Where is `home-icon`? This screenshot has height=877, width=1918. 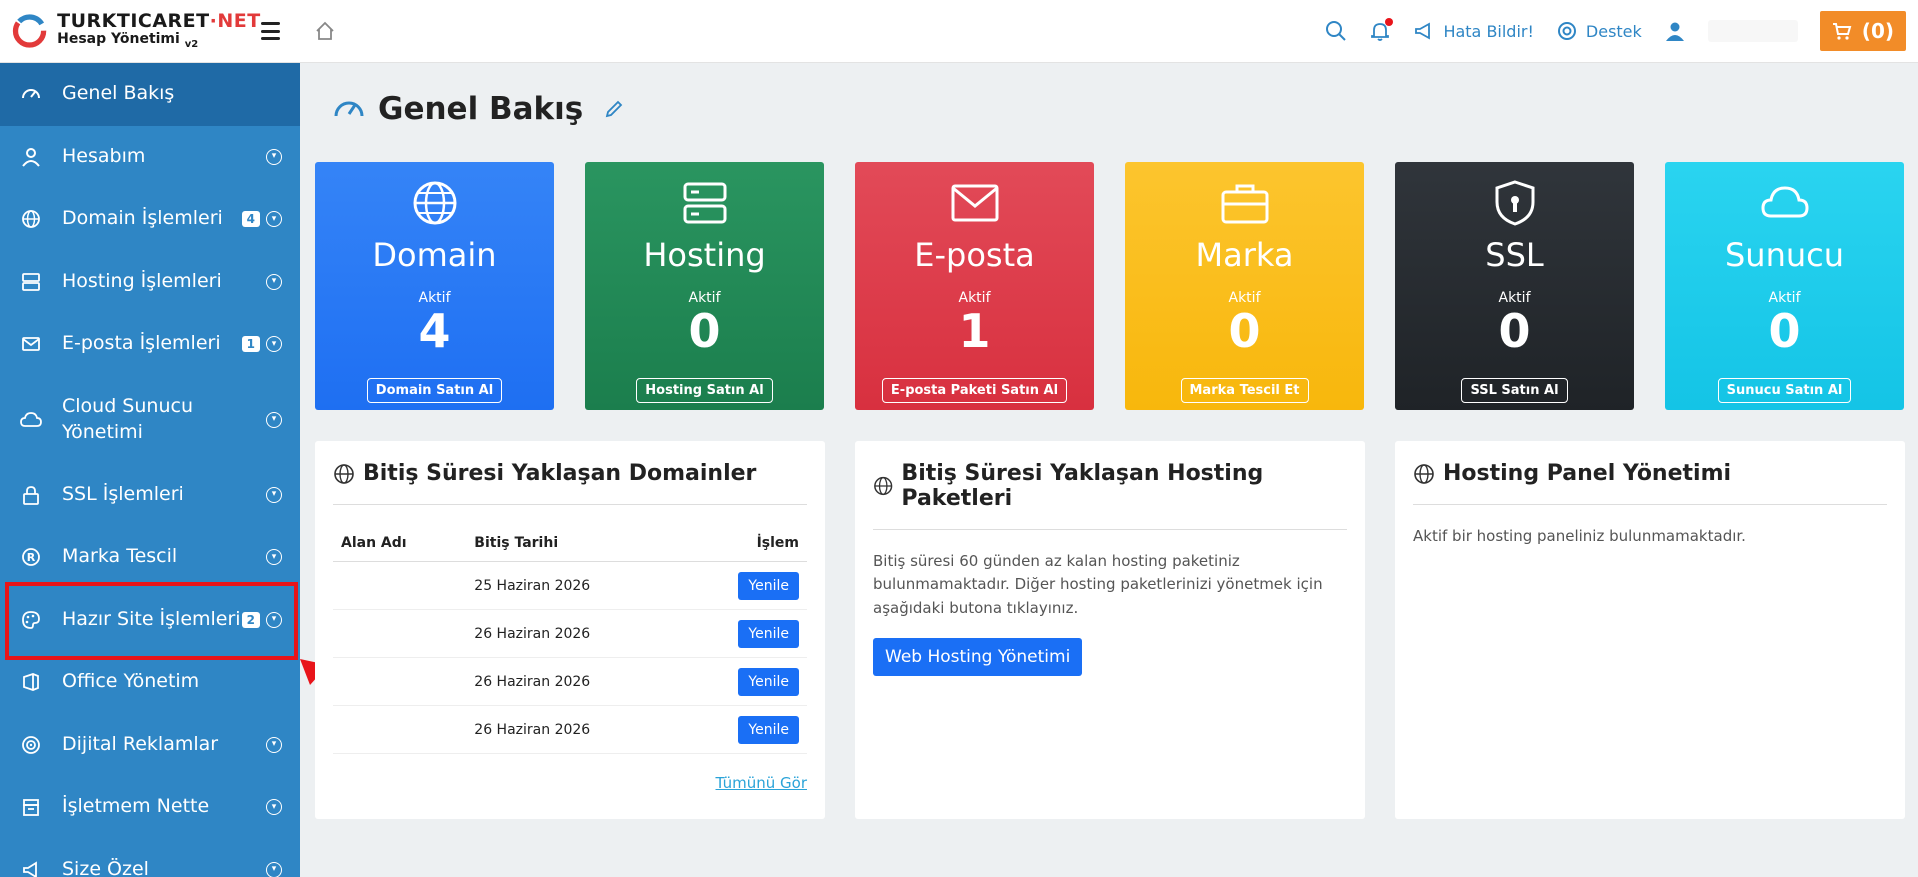 home-icon is located at coordinates (325, 31).